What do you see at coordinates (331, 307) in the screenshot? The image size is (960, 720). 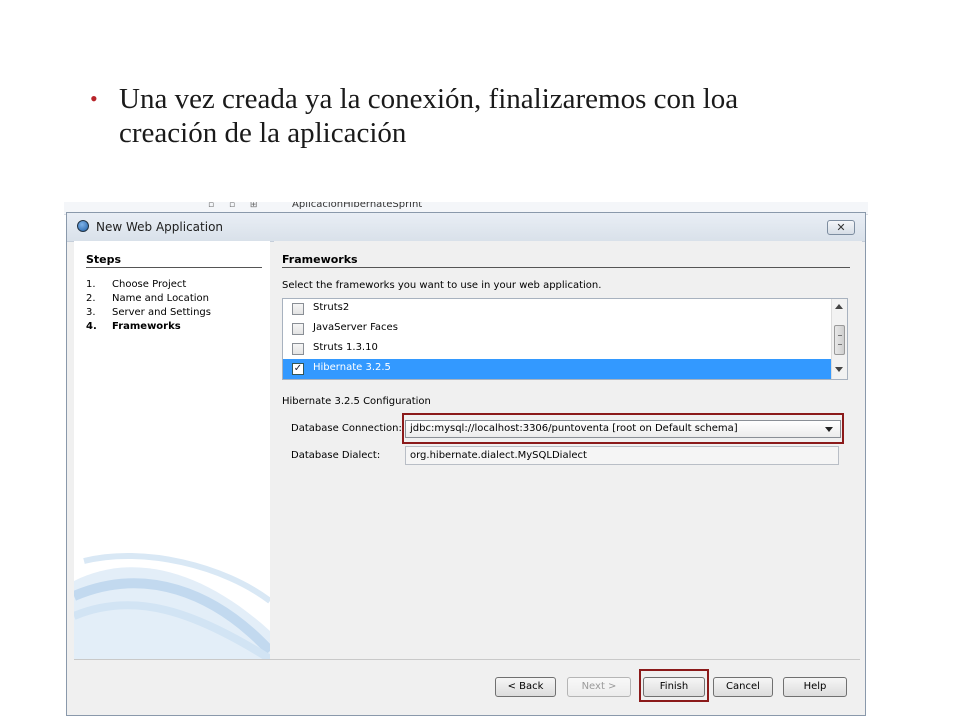 I see `framework-label: Struts2` at bounding box center [331, 307].